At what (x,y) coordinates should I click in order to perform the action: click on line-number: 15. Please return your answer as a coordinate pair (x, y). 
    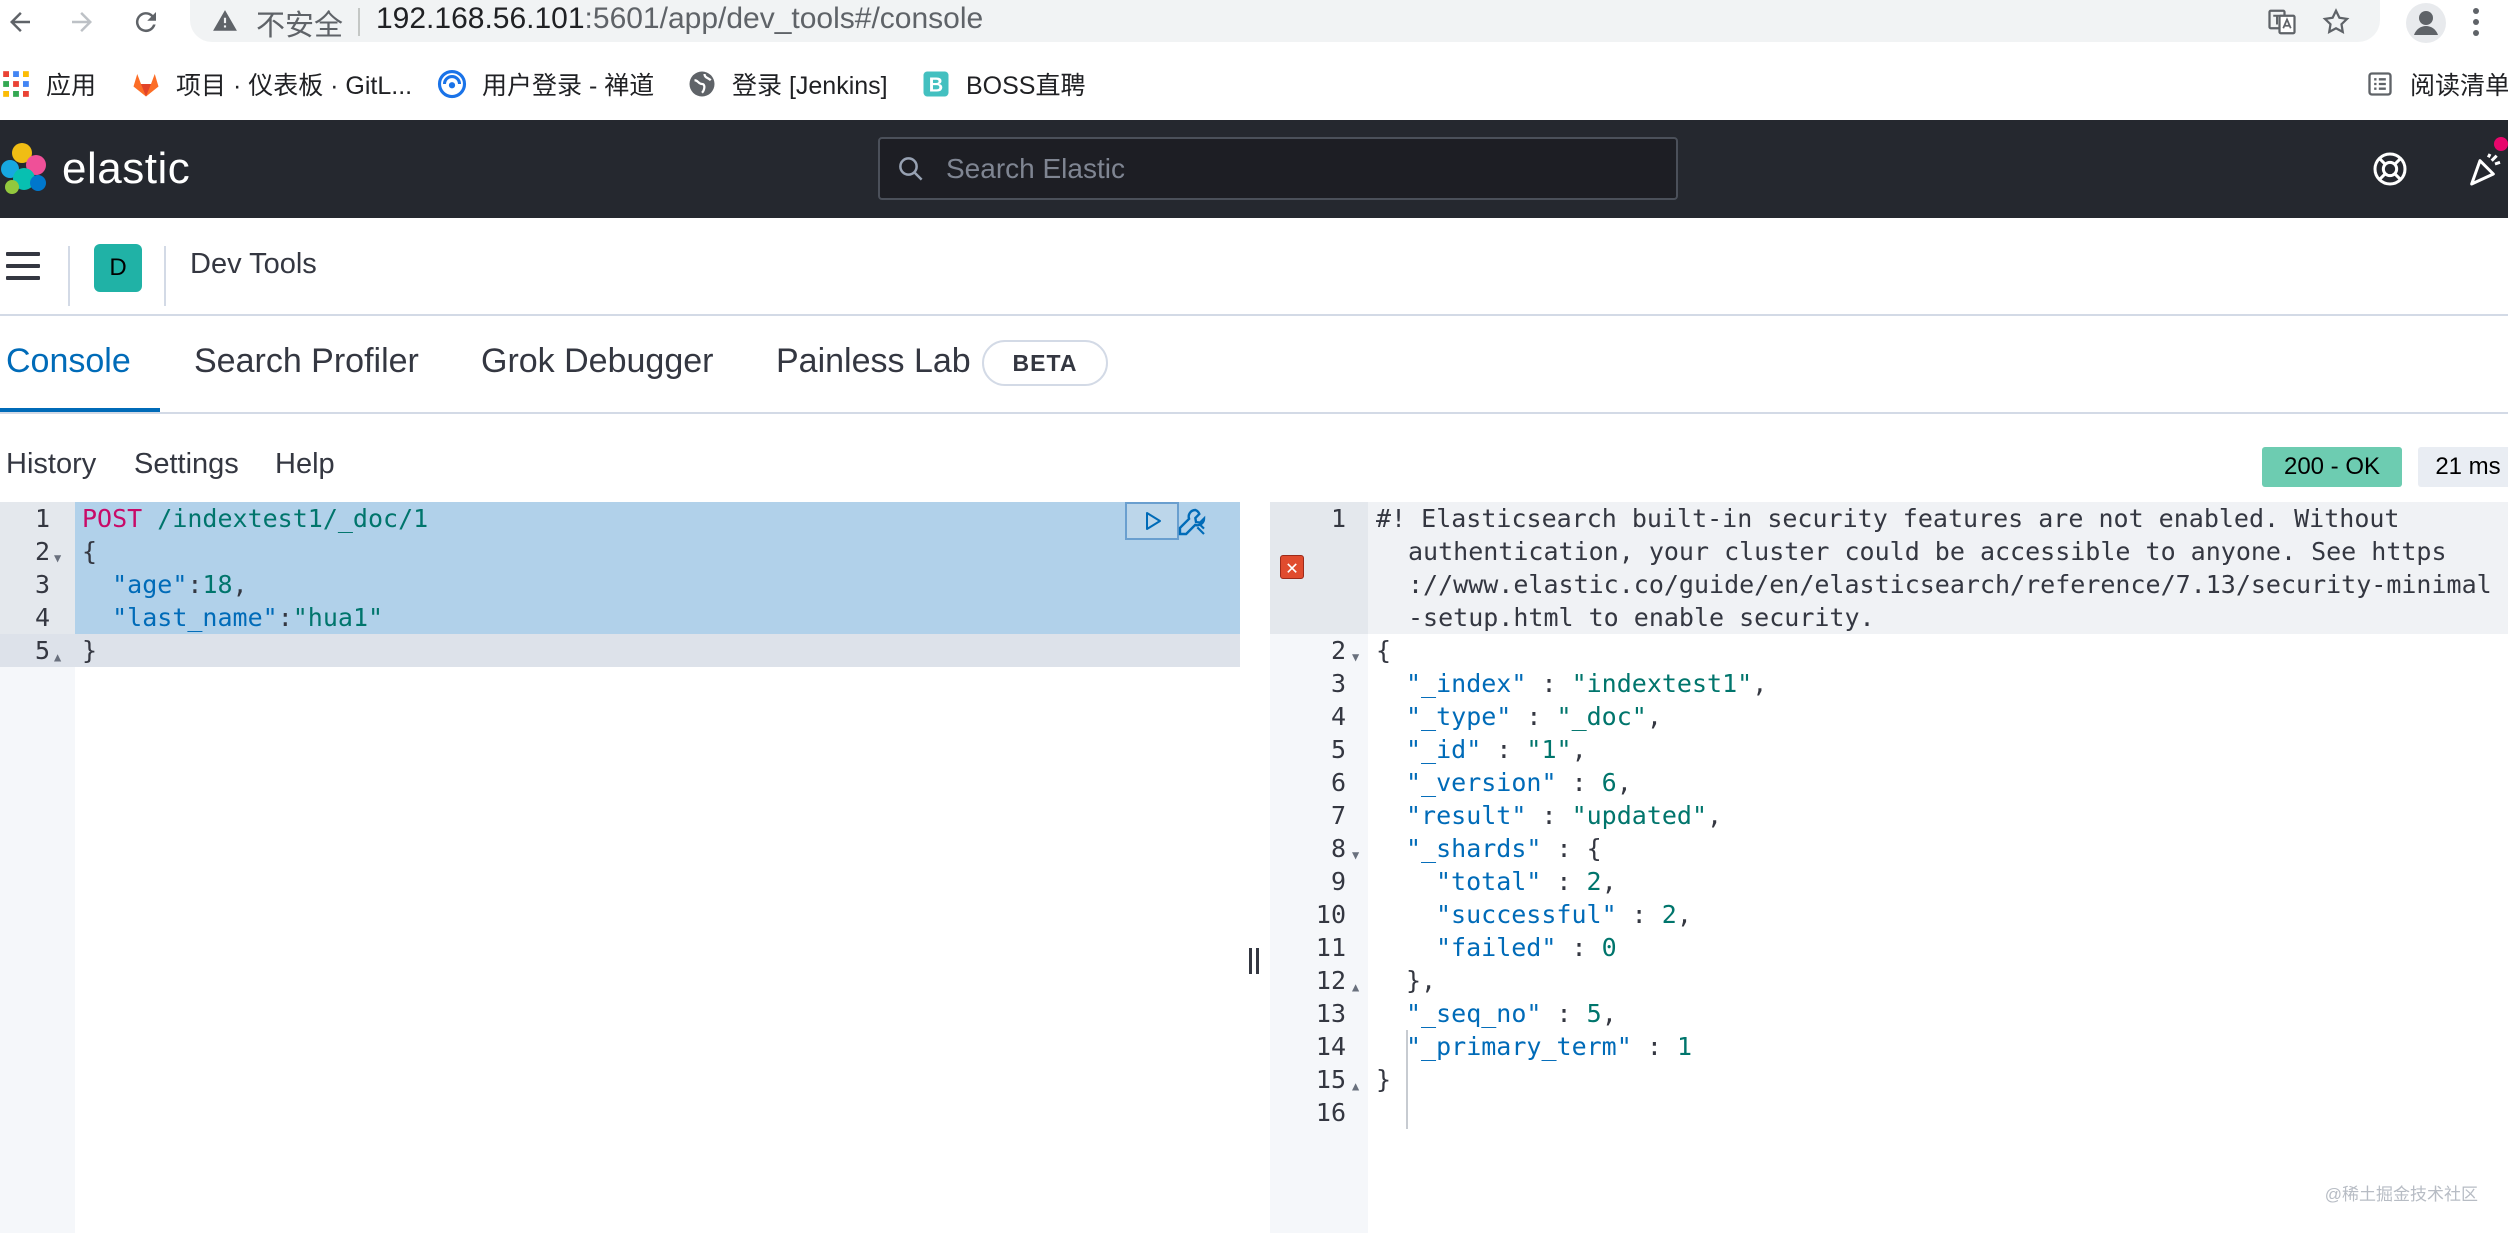
    Looking at the image, I should click on (1330, 1079).